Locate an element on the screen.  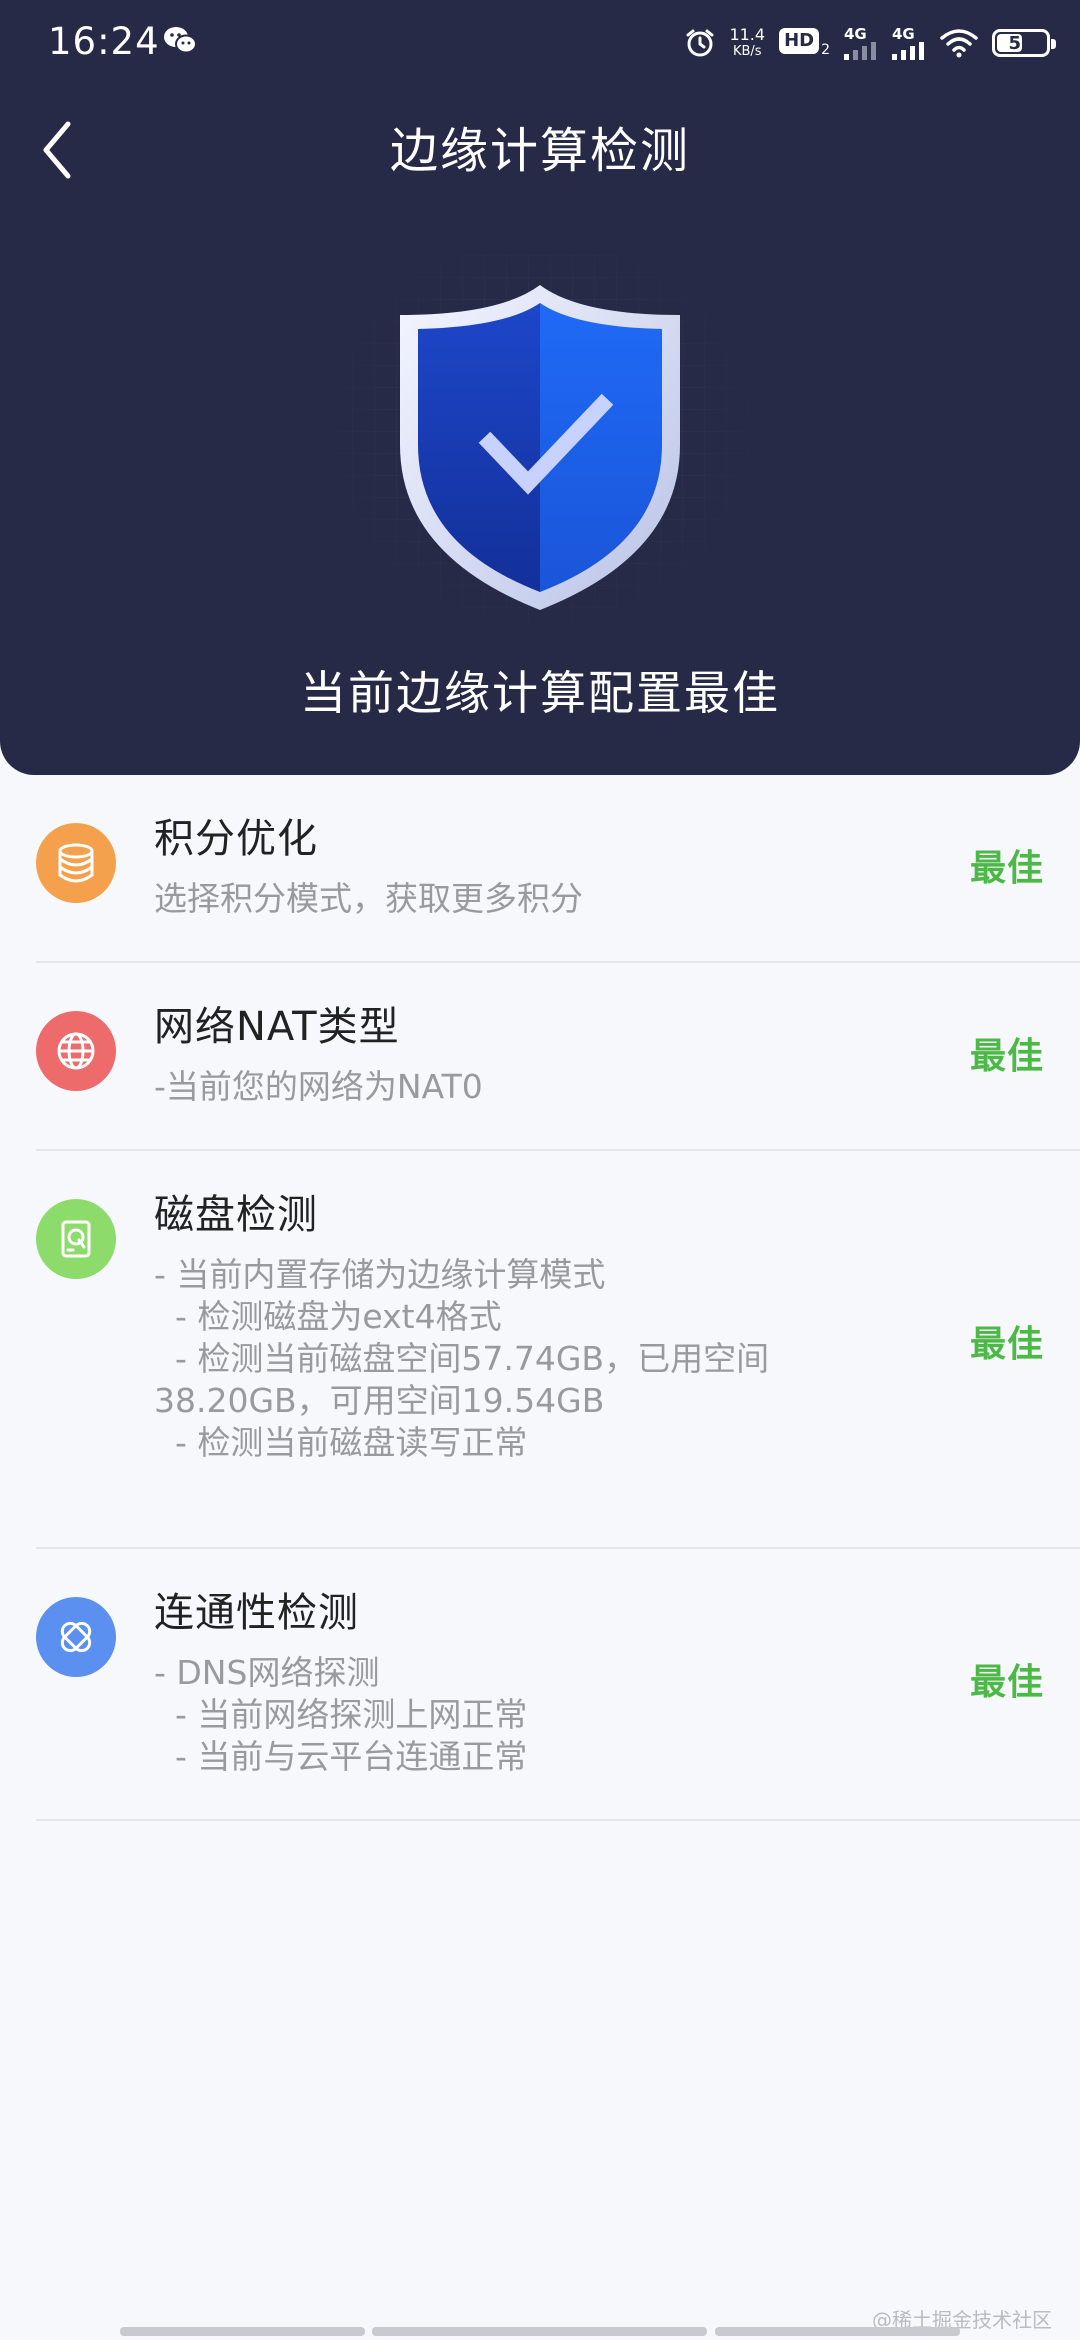
net-speed-unit: KB/s is located at coordinates (747, 51).